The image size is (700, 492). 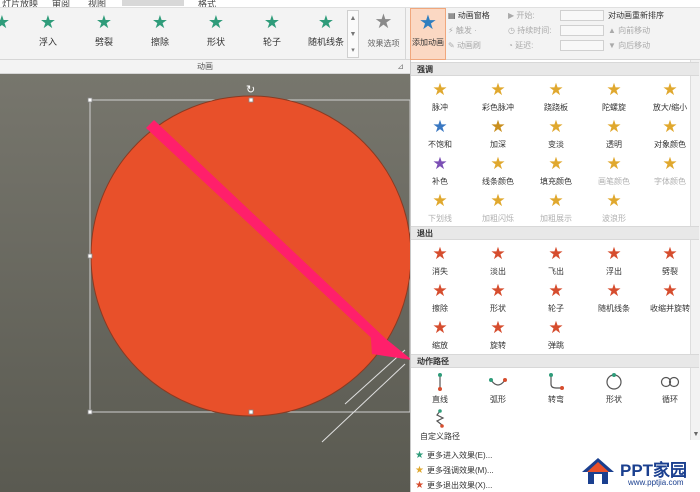 What do you see at coordinates (614, 263) in the screenshot?
I see `exit-item: ★ 浮出` at bounding box center [614, 263].